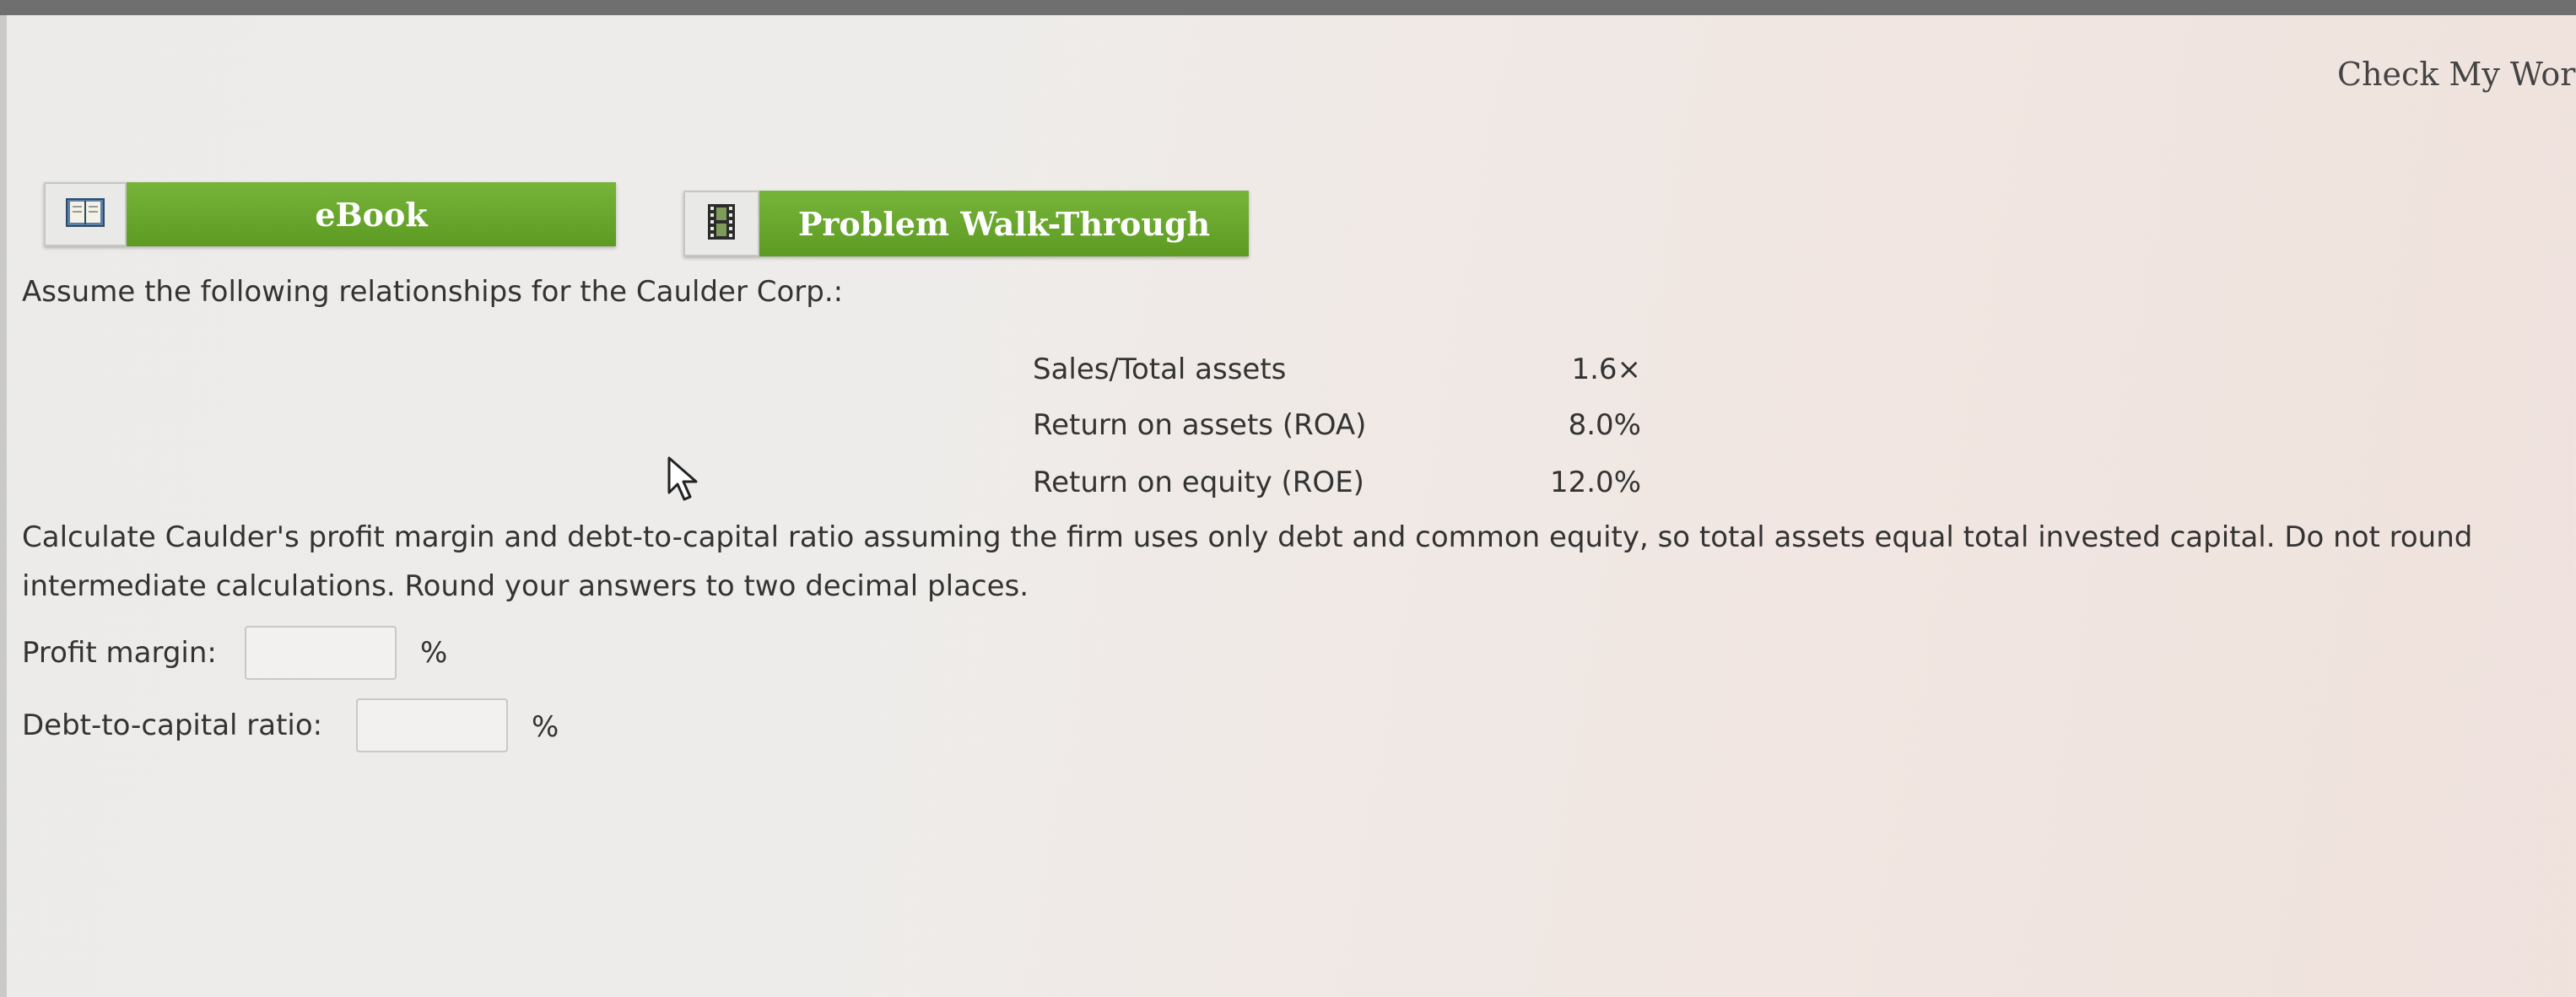 This screenshot has width=2576, height=997. What do you see at coordinates (1604, 425) in the screenshot?
I see `ratio-value: 8.0%` at bounding box center [1604, 425].